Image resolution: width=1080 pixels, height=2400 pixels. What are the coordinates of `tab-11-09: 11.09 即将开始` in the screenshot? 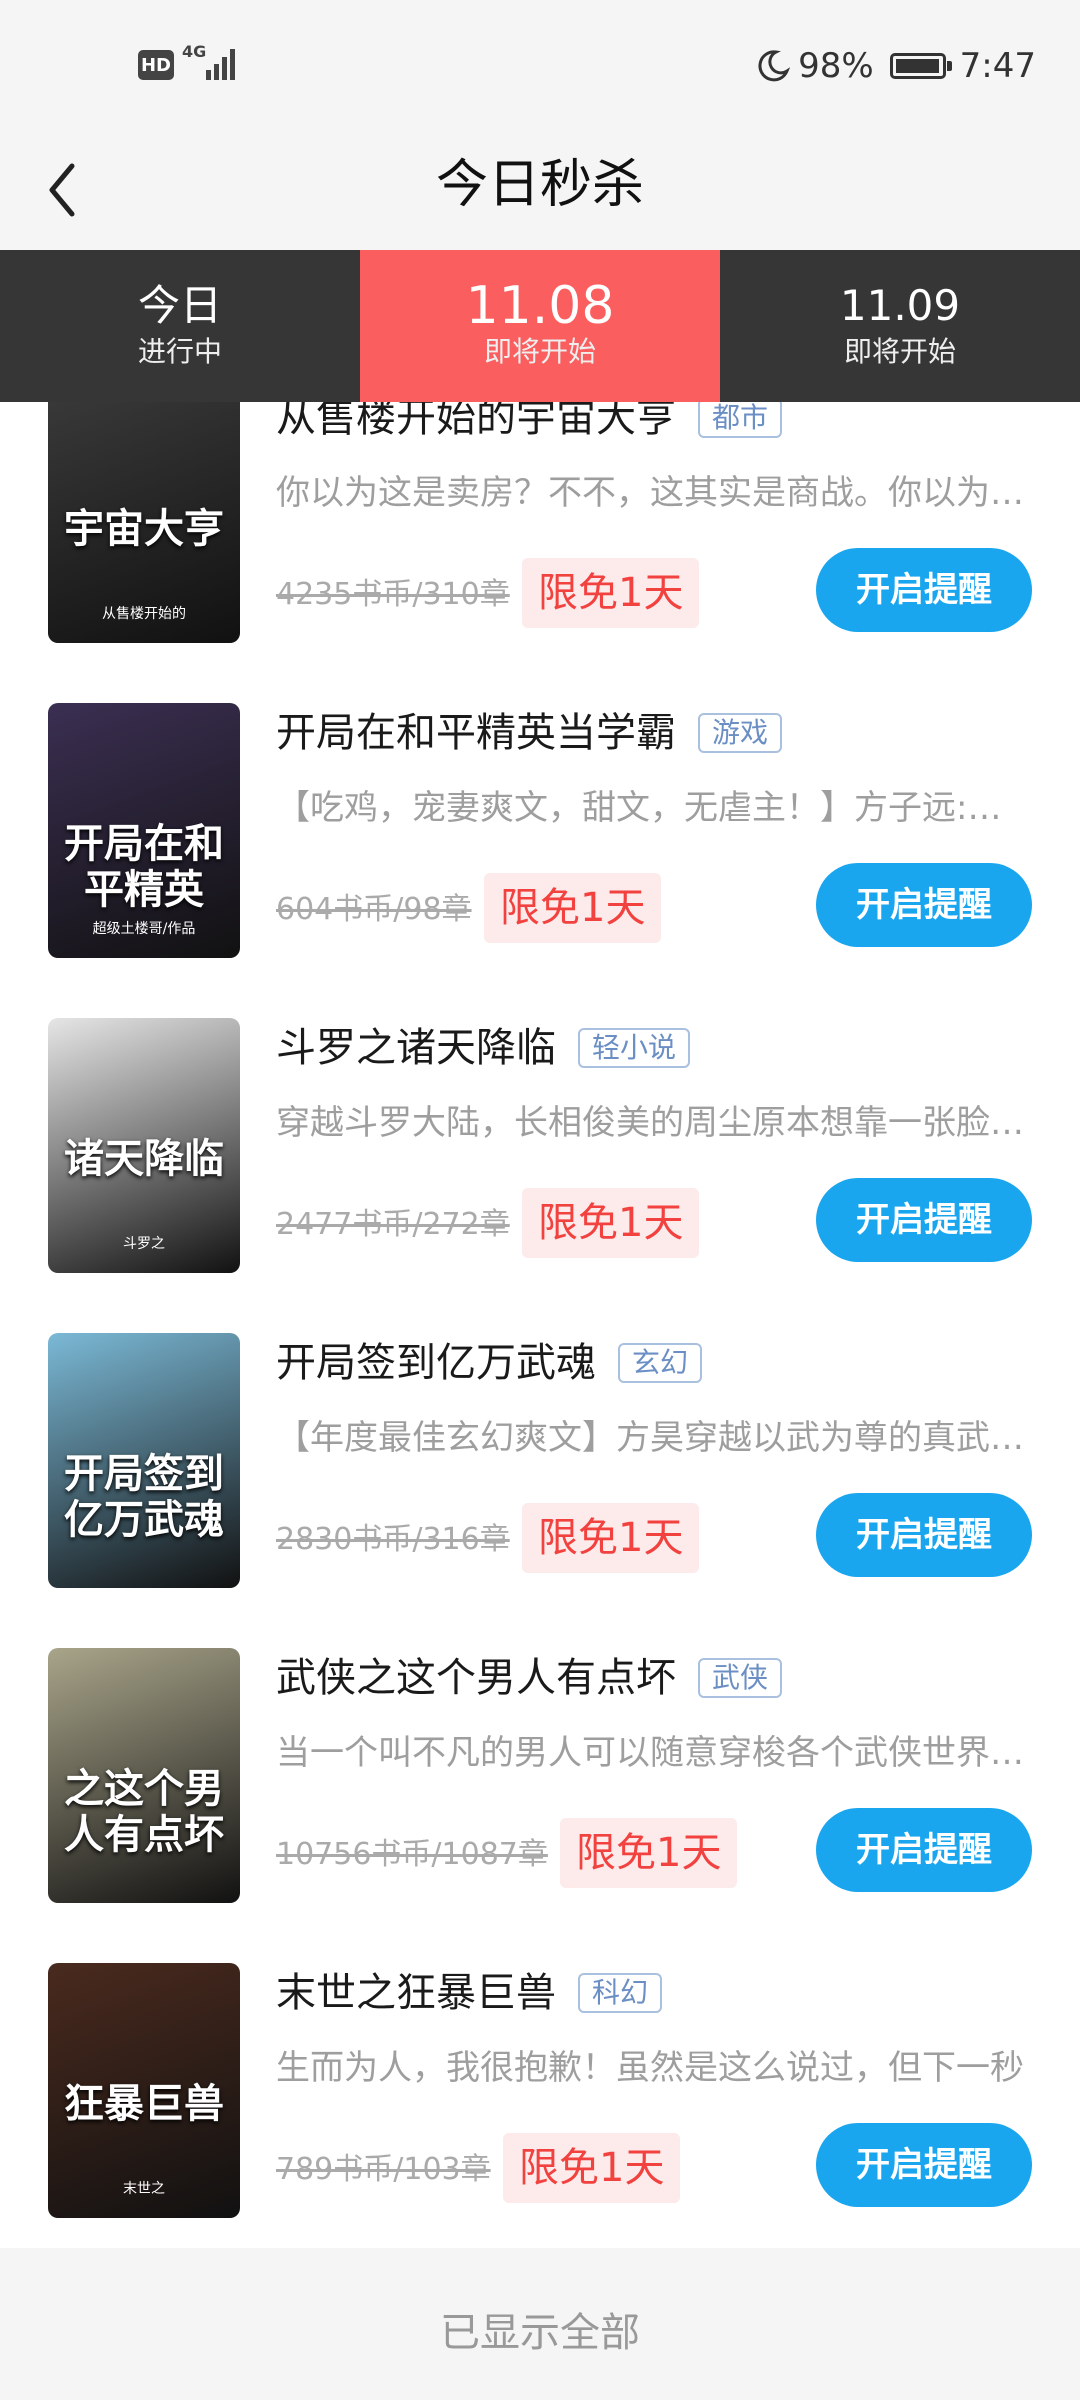 It's located at (900, 326).